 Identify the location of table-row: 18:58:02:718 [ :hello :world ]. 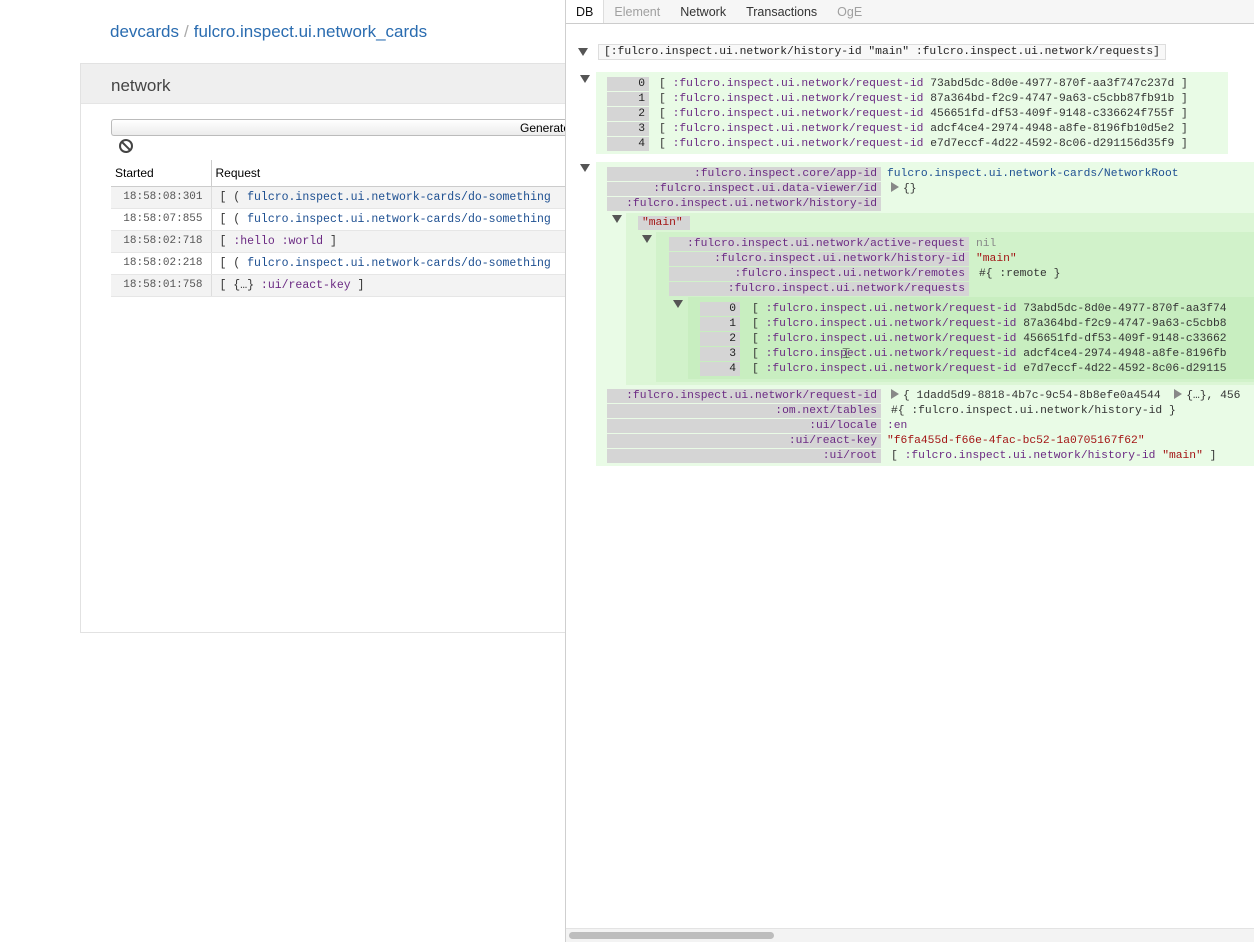
(346, 241).